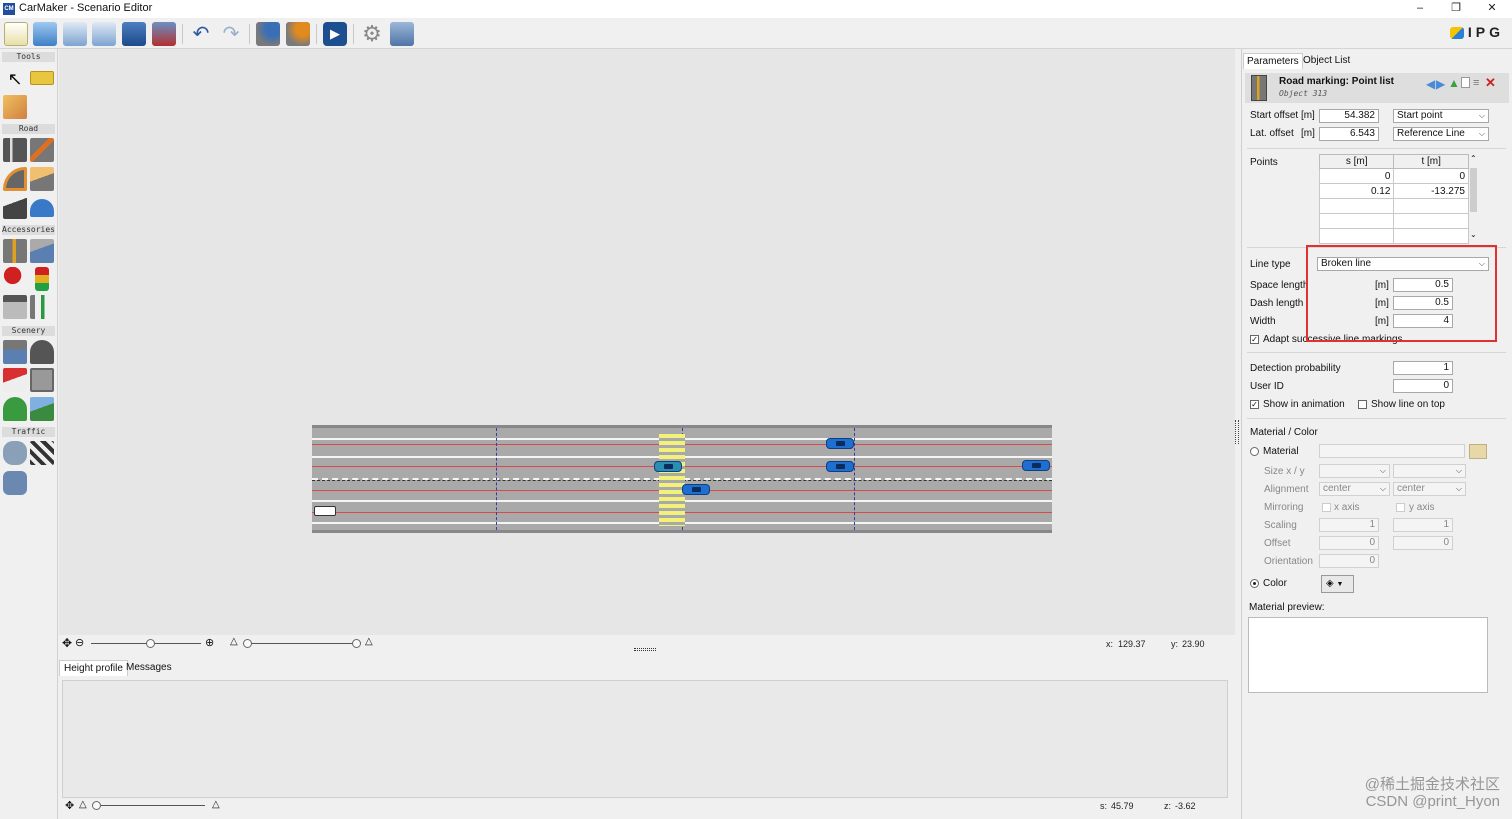 The image size is (1512, 819). Describe the element at coordinates (1454, 83) in the screenshot. I see `nav-up-icon: ▲` at that location.